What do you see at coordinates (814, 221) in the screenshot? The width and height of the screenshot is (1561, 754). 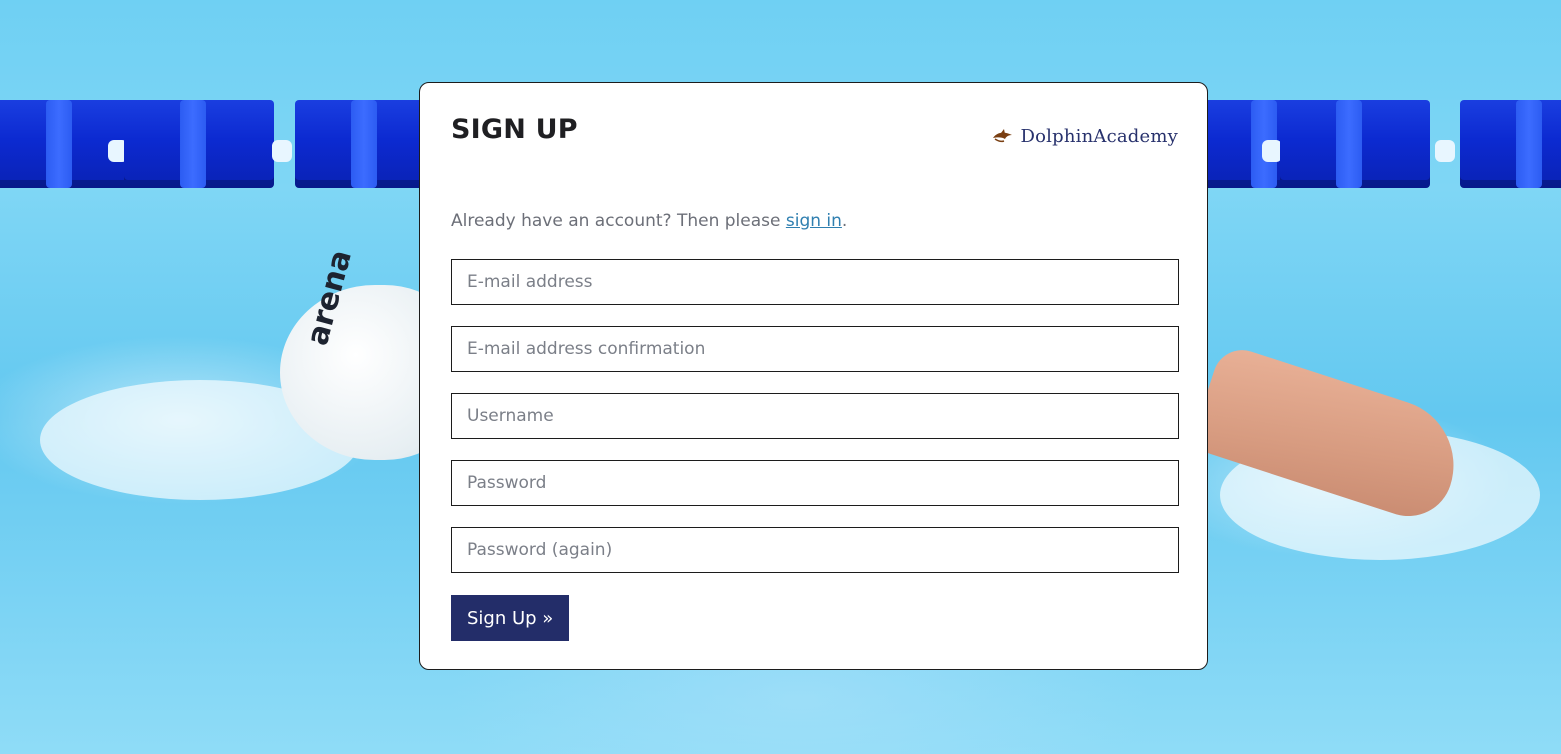 I see `signin-link: sign in` at bounding box center [814, 221].